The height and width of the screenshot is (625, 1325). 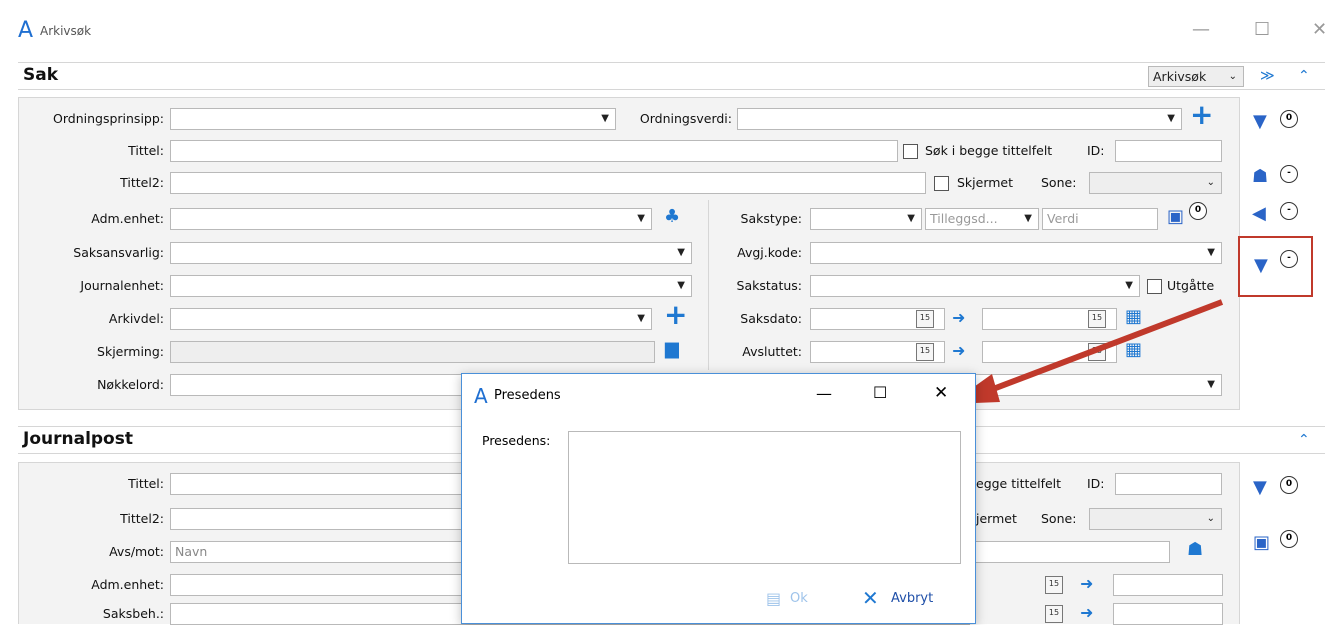 I want to click on tittel2-label: Tittel2:, so click(x=142, y=182).